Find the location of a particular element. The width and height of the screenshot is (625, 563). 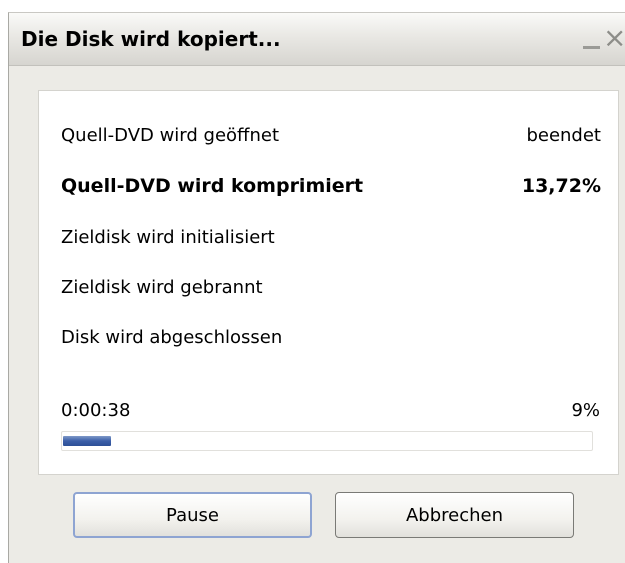

progress-bar is located at coordinates (327, 441).